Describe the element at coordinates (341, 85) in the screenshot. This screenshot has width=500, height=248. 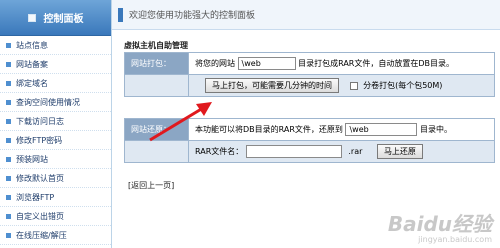
I see `pack-actions: 马上打包，可能需要几分钟的时间 分卷打包(每个包50M)` at that location.